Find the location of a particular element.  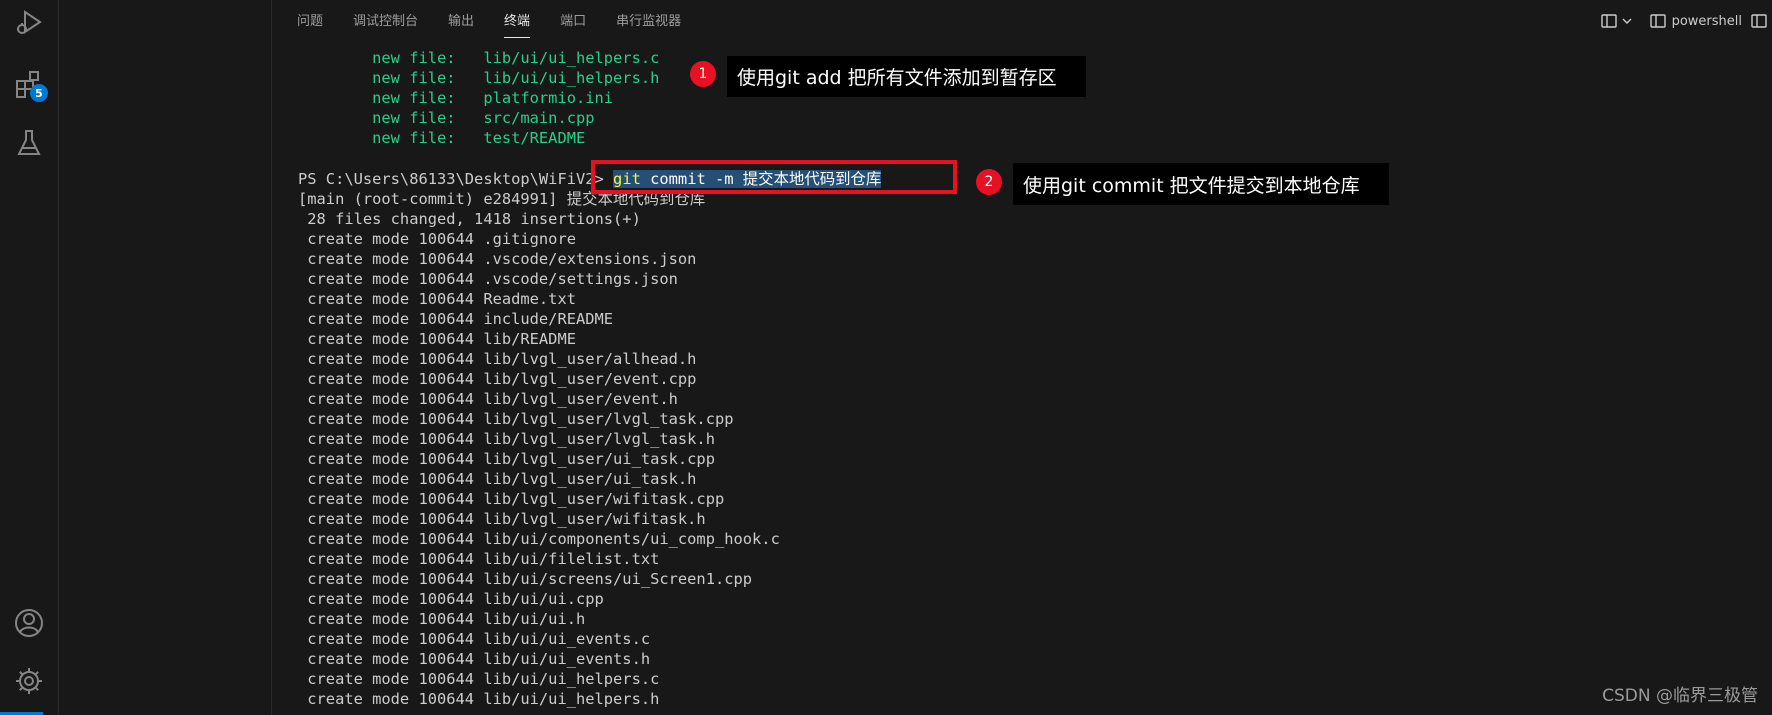

shell-name: powershell is located at coordinates (1706, 21).